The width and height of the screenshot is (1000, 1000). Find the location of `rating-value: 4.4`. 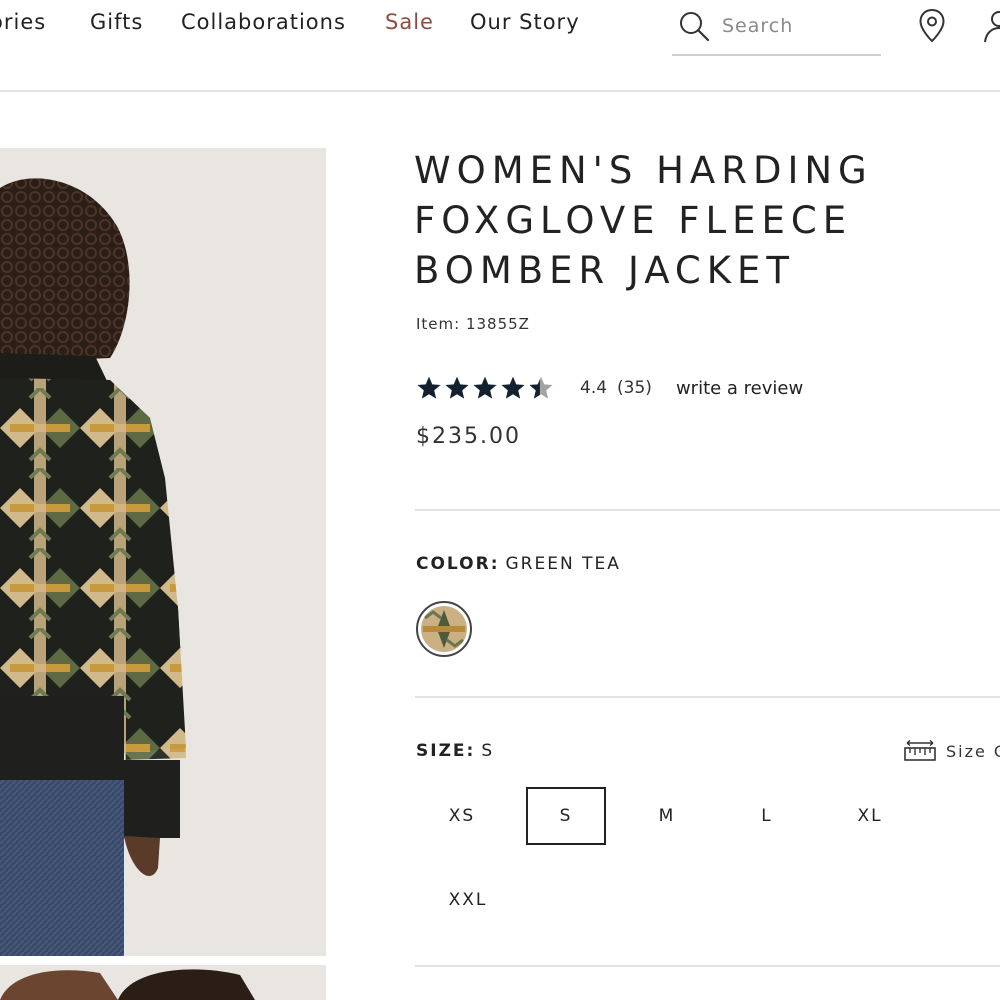

rating-value: 4.4 is located at coordinates (594, 388).